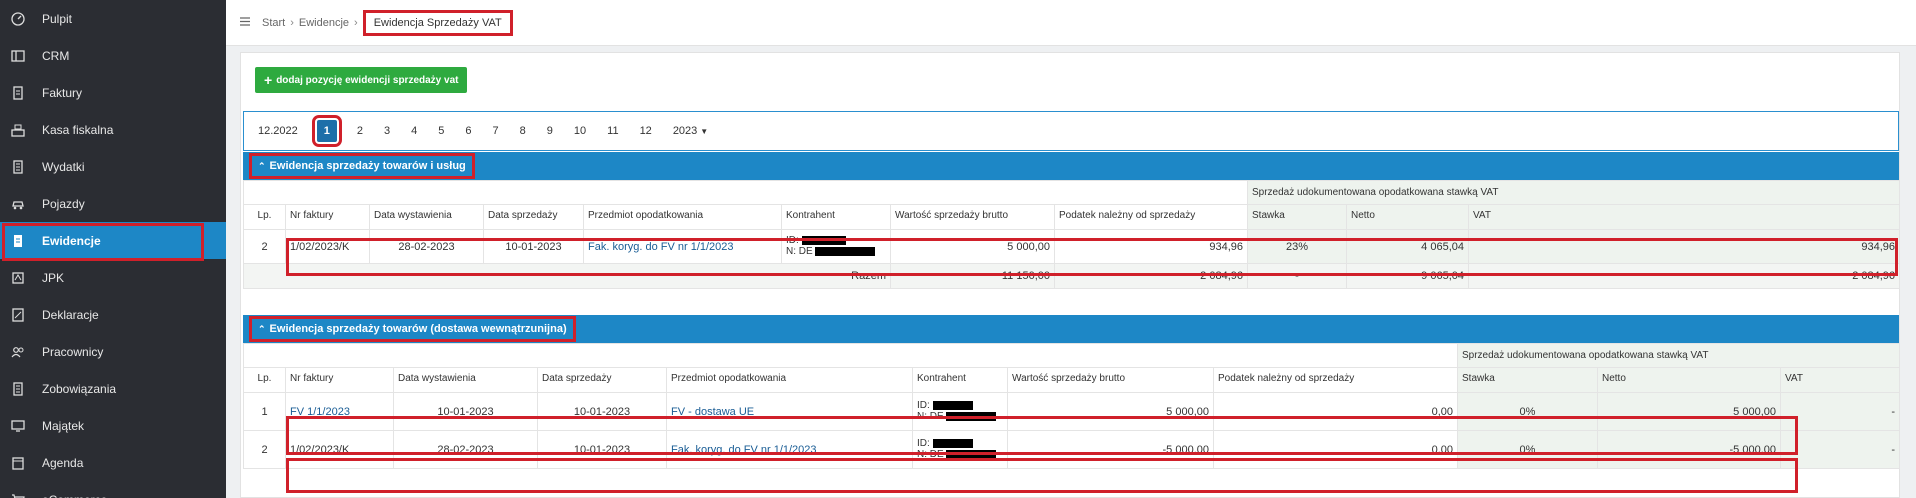 Image resolution: width=1916 pixels, height=498 pixels. Describe the element at coordinates (71, 240) in the screenshot. I see `sidebar-item-label: Ewidencje` at that location.